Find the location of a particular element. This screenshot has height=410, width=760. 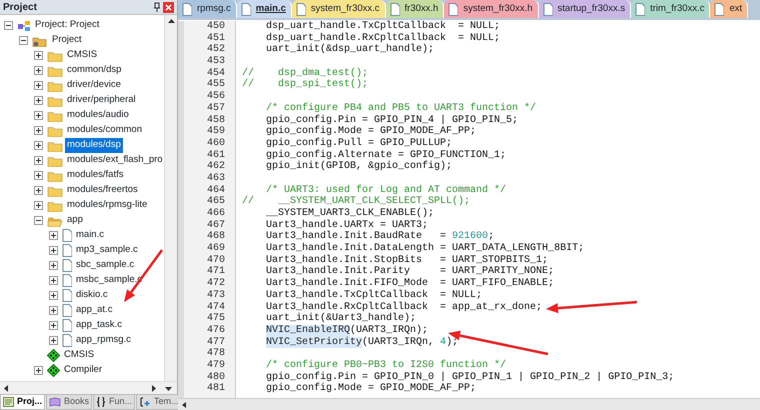

code-text: ); is located at coordinates (452, 342).